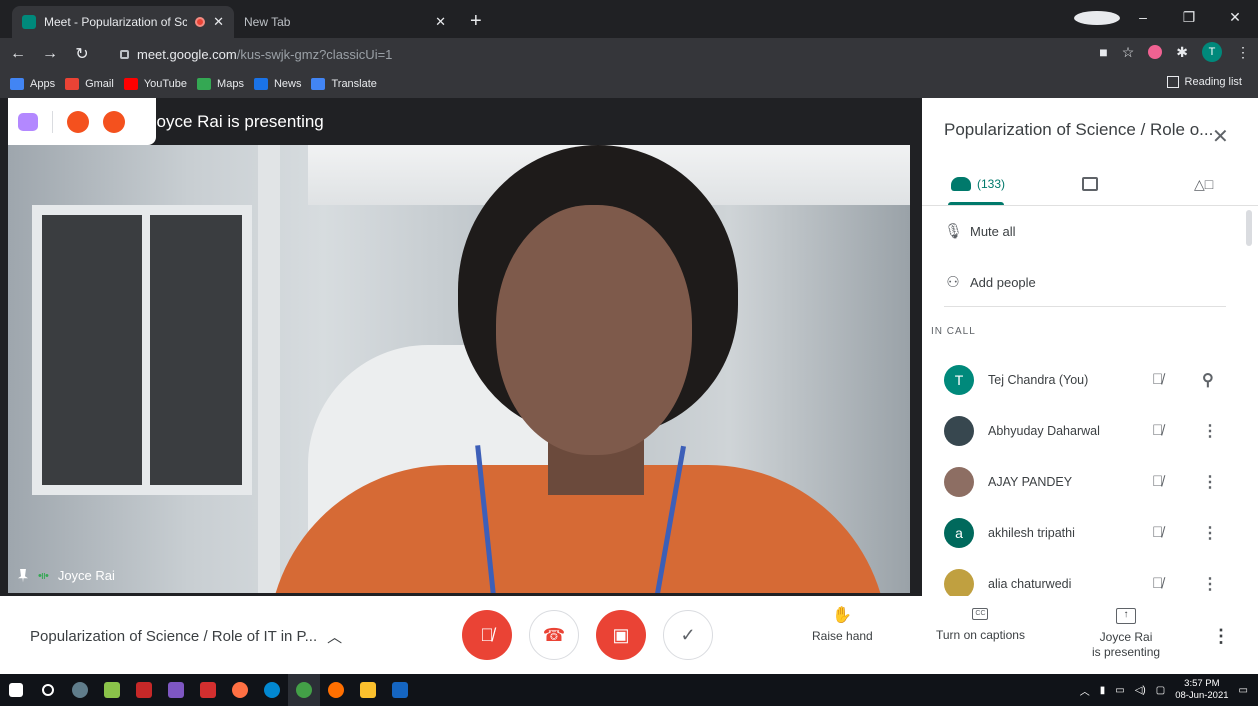  I want to click on bookmark-gmail: Gmail, so click(89, 84).